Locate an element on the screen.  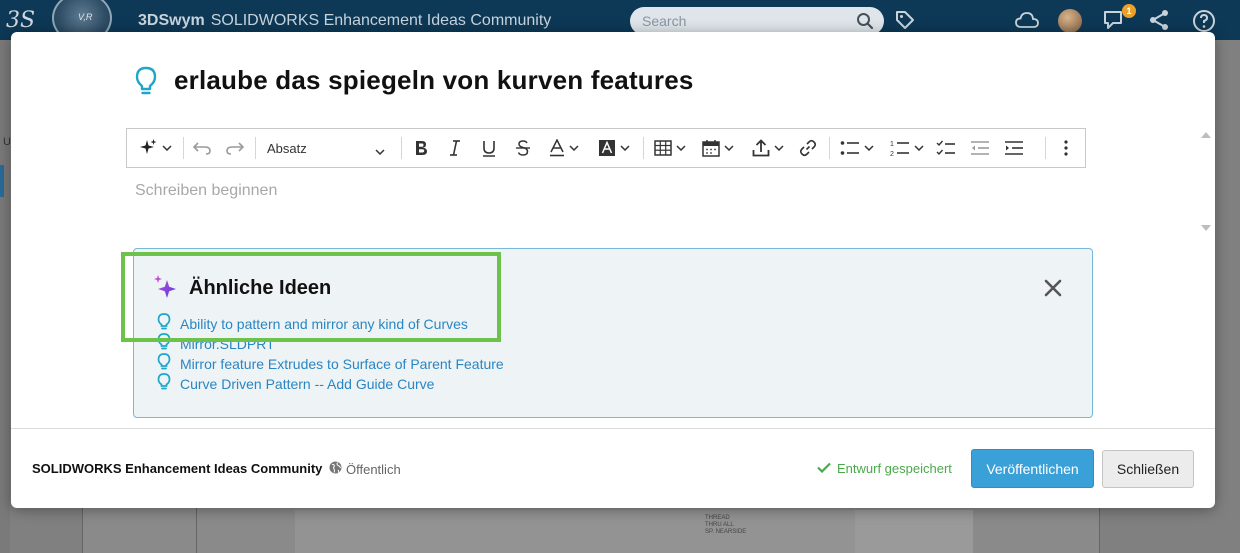
visibility-indicator: Öffentlich is located at coordinates (365, 469).